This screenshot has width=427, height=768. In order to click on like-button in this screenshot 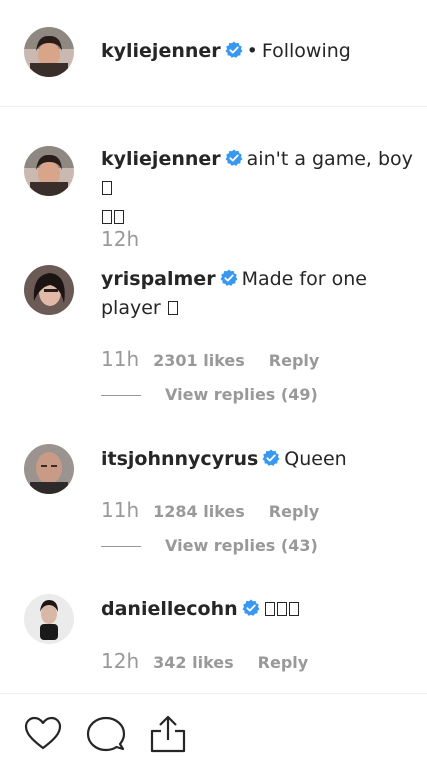, I will do `click(43, 734)`.